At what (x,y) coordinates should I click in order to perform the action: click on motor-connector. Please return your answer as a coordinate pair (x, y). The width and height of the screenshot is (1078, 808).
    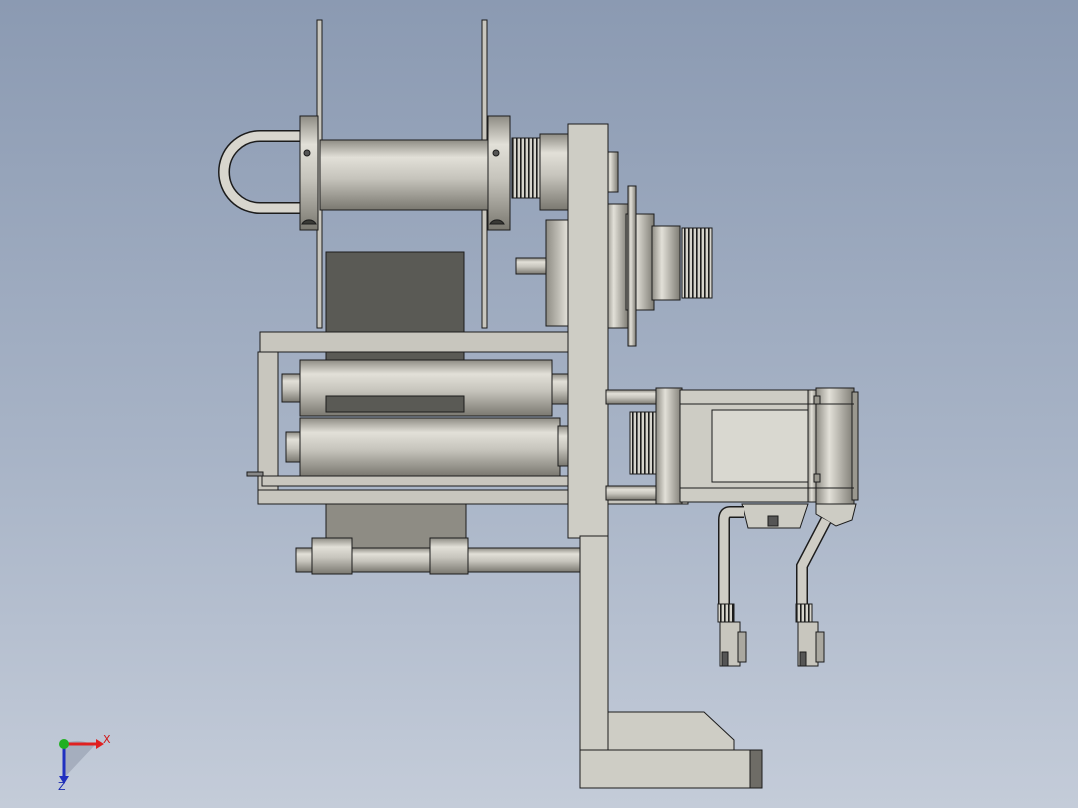
    Looking at the image, I should click on (732, 635).